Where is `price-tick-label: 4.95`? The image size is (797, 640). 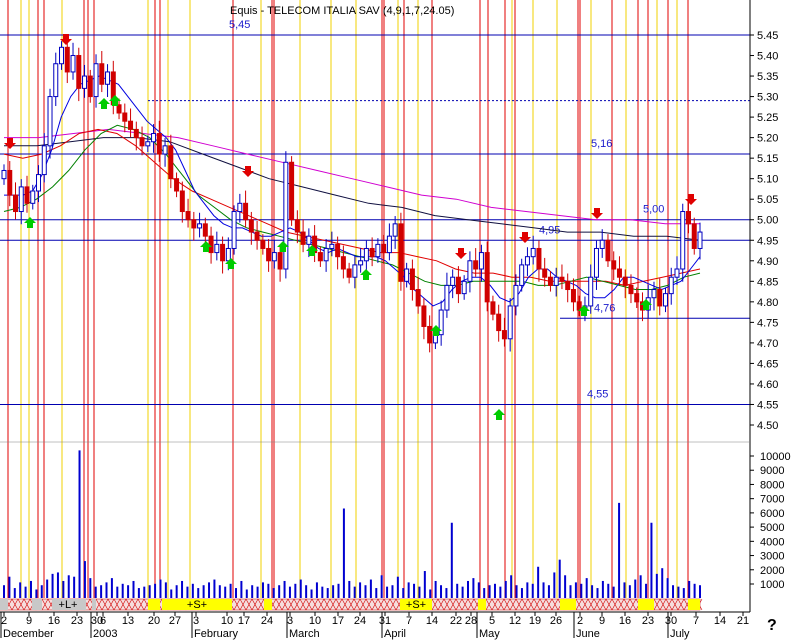
price-tick-label: 4.95 is located at coordinates (767, 241).